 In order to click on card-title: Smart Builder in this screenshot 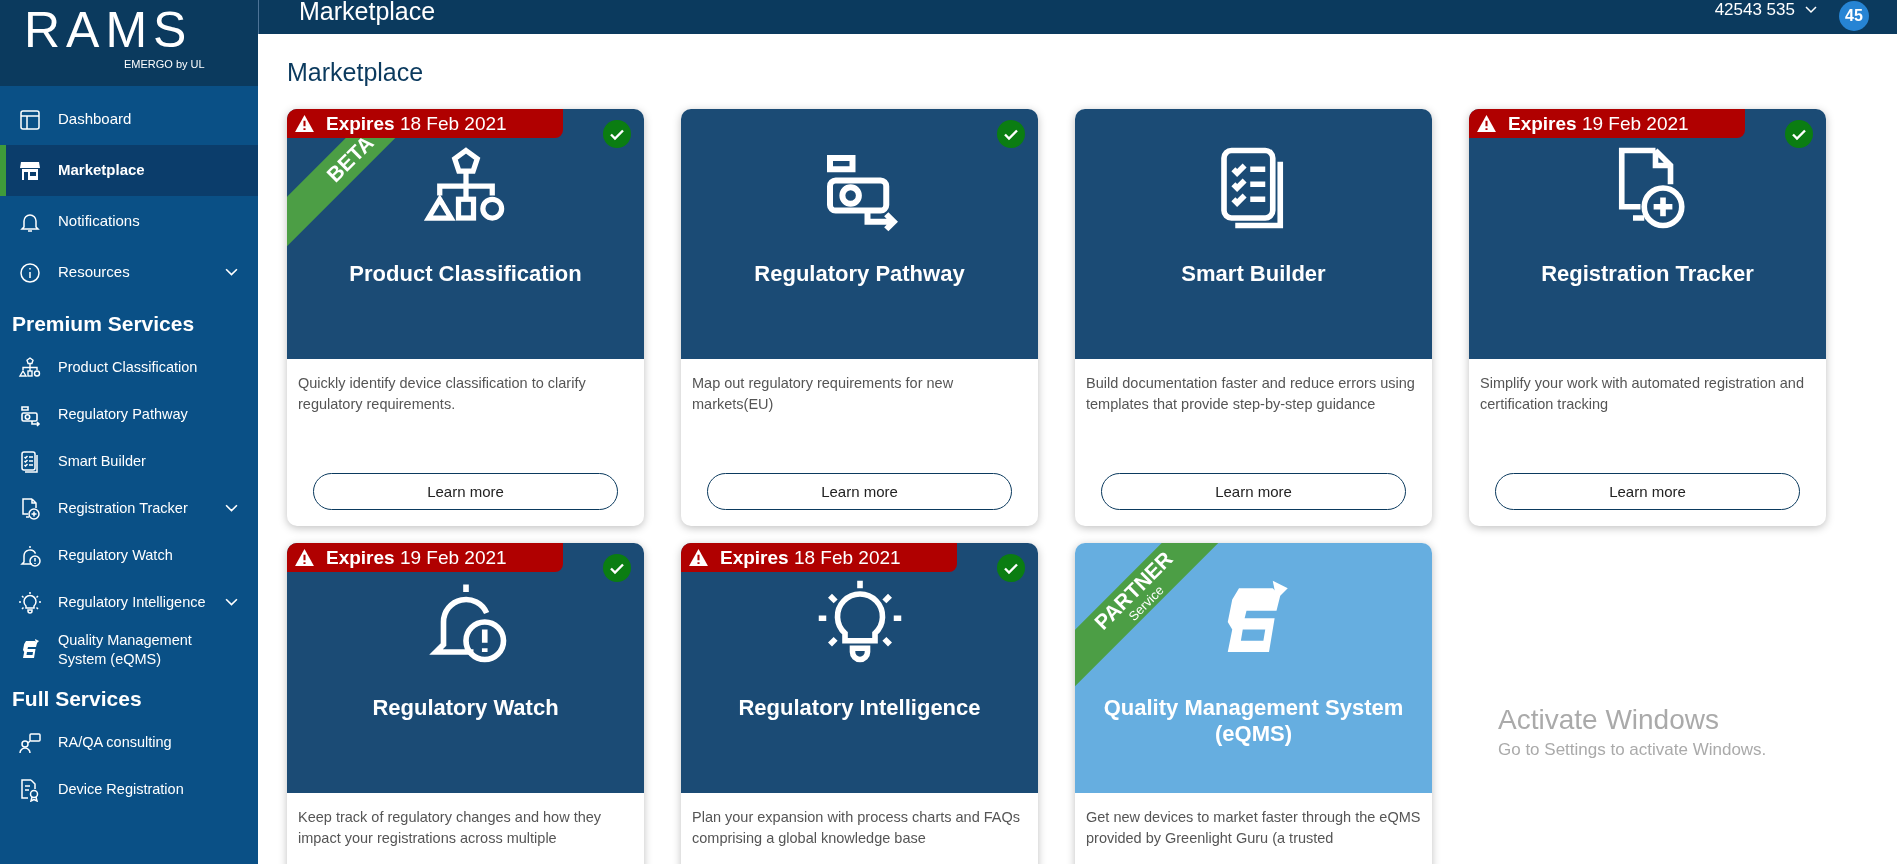, I will do `click(1253, 274)`.